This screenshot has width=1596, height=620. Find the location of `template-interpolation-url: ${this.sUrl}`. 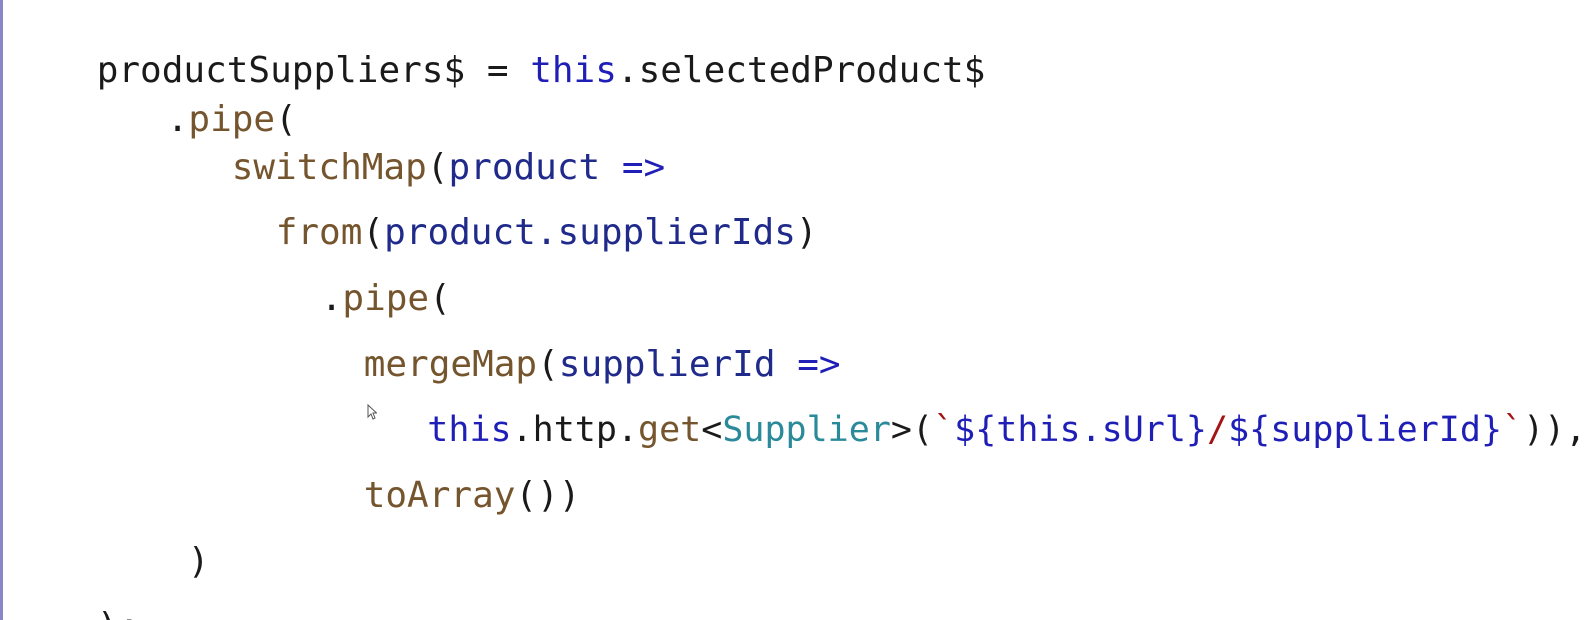

template-interpolation-url: ${this.sUrl} is located at coordinates (1081, 430).